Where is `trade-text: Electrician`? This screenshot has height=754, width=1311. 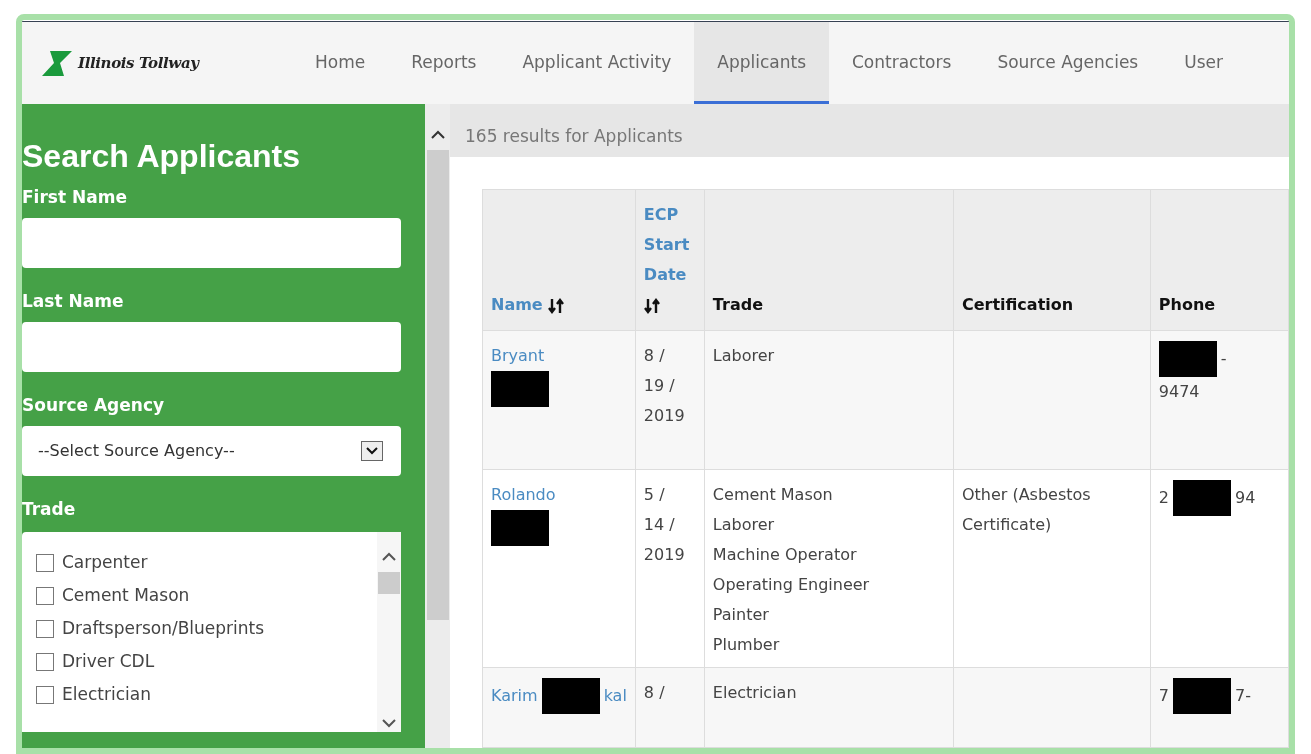 trade-text: Electrician is located at coordinates (755, 693).